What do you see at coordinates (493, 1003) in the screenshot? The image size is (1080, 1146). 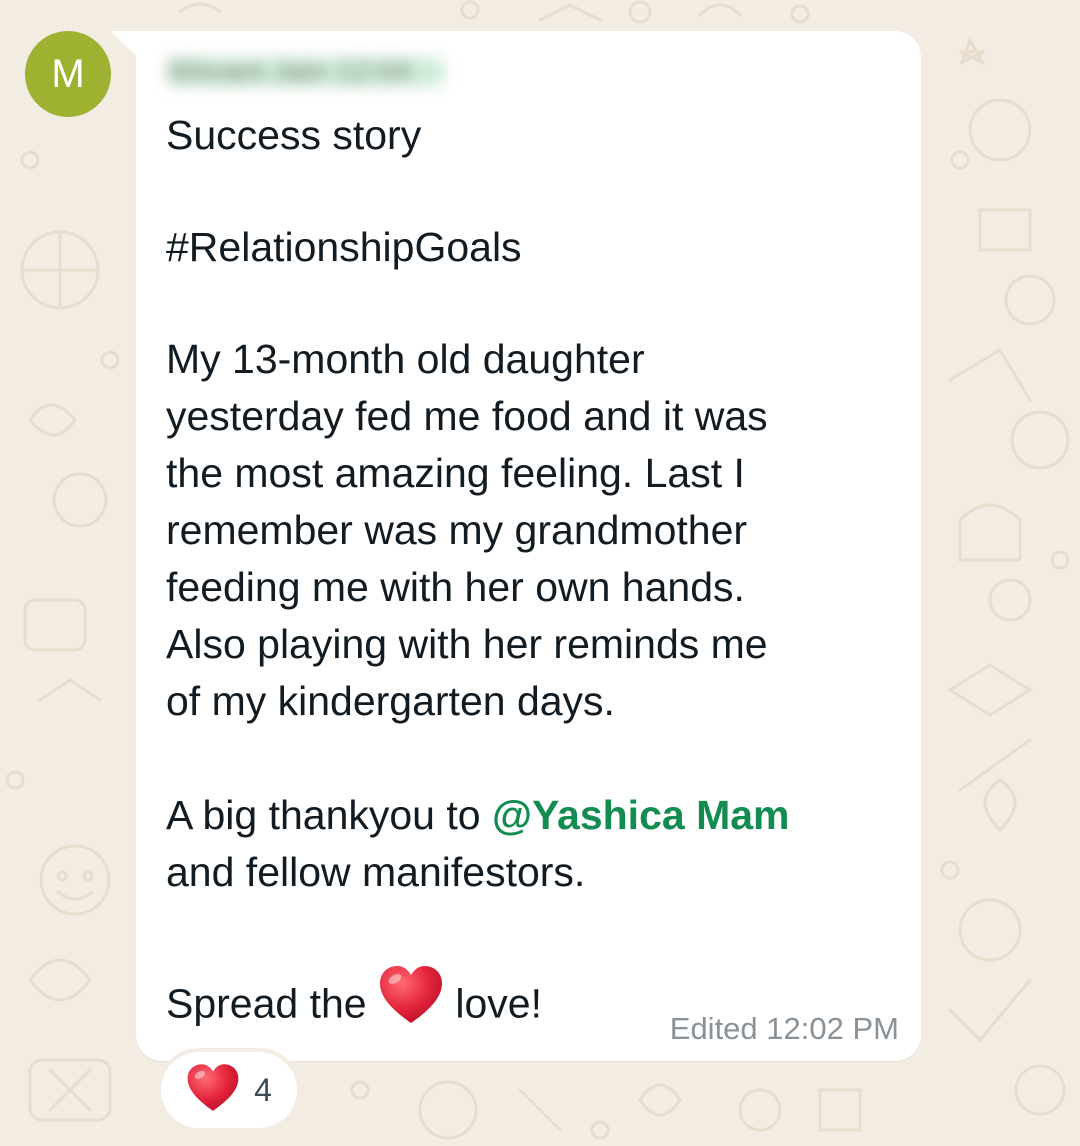 I see `message-text: love!` at bounding box center [493, 1003].